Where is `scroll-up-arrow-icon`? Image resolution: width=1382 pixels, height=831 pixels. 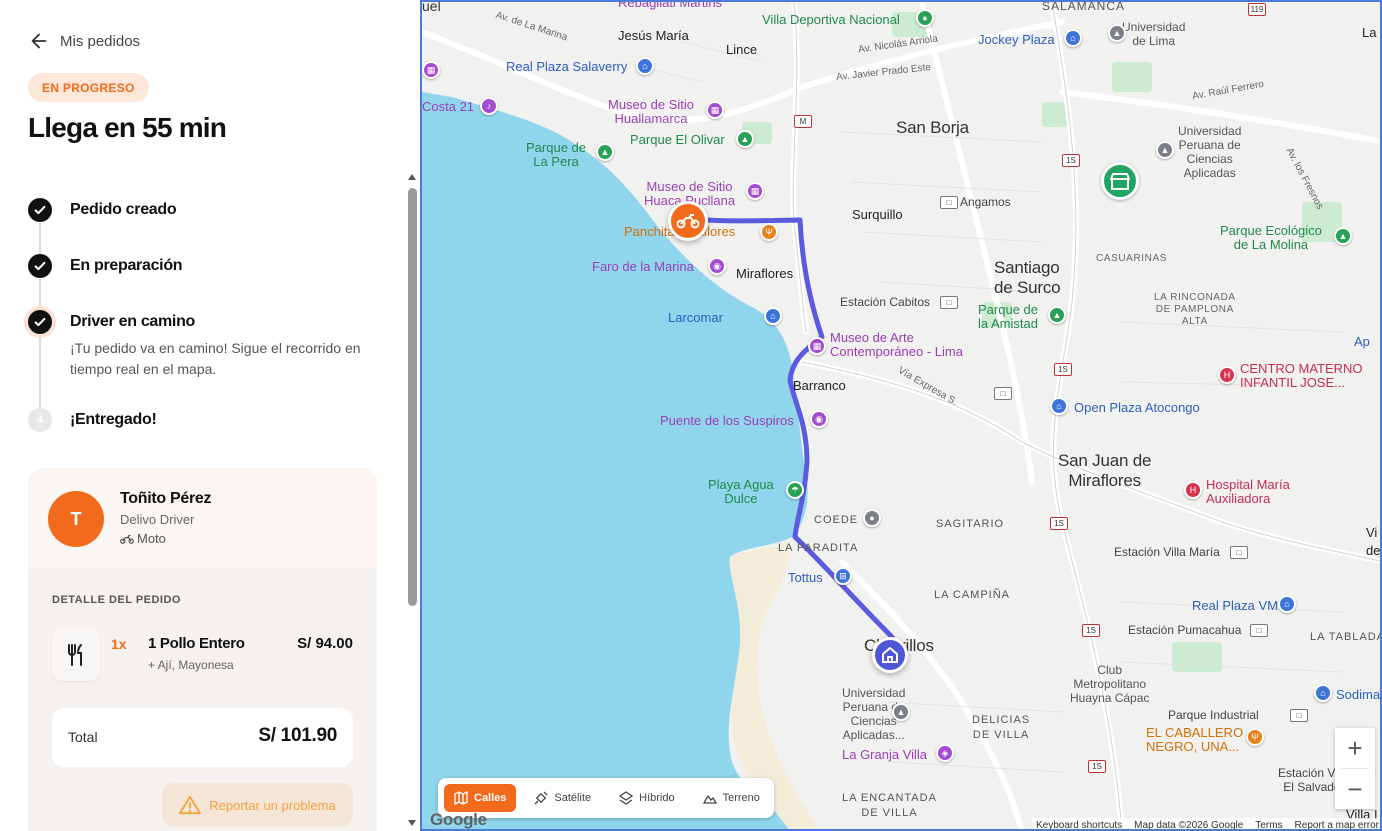 scroll-up-arrow-icon is located at coordinates (412, 177).